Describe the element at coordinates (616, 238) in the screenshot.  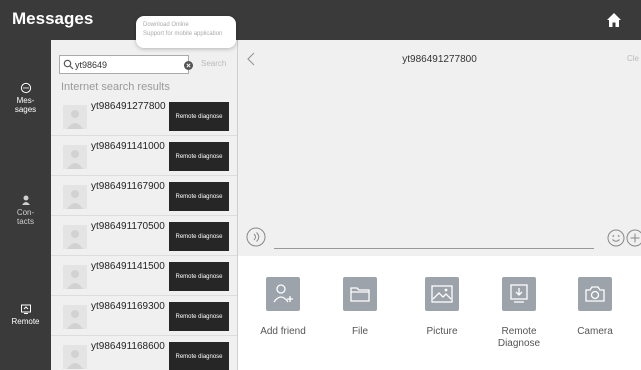
I see `emoji-icon` at that location.